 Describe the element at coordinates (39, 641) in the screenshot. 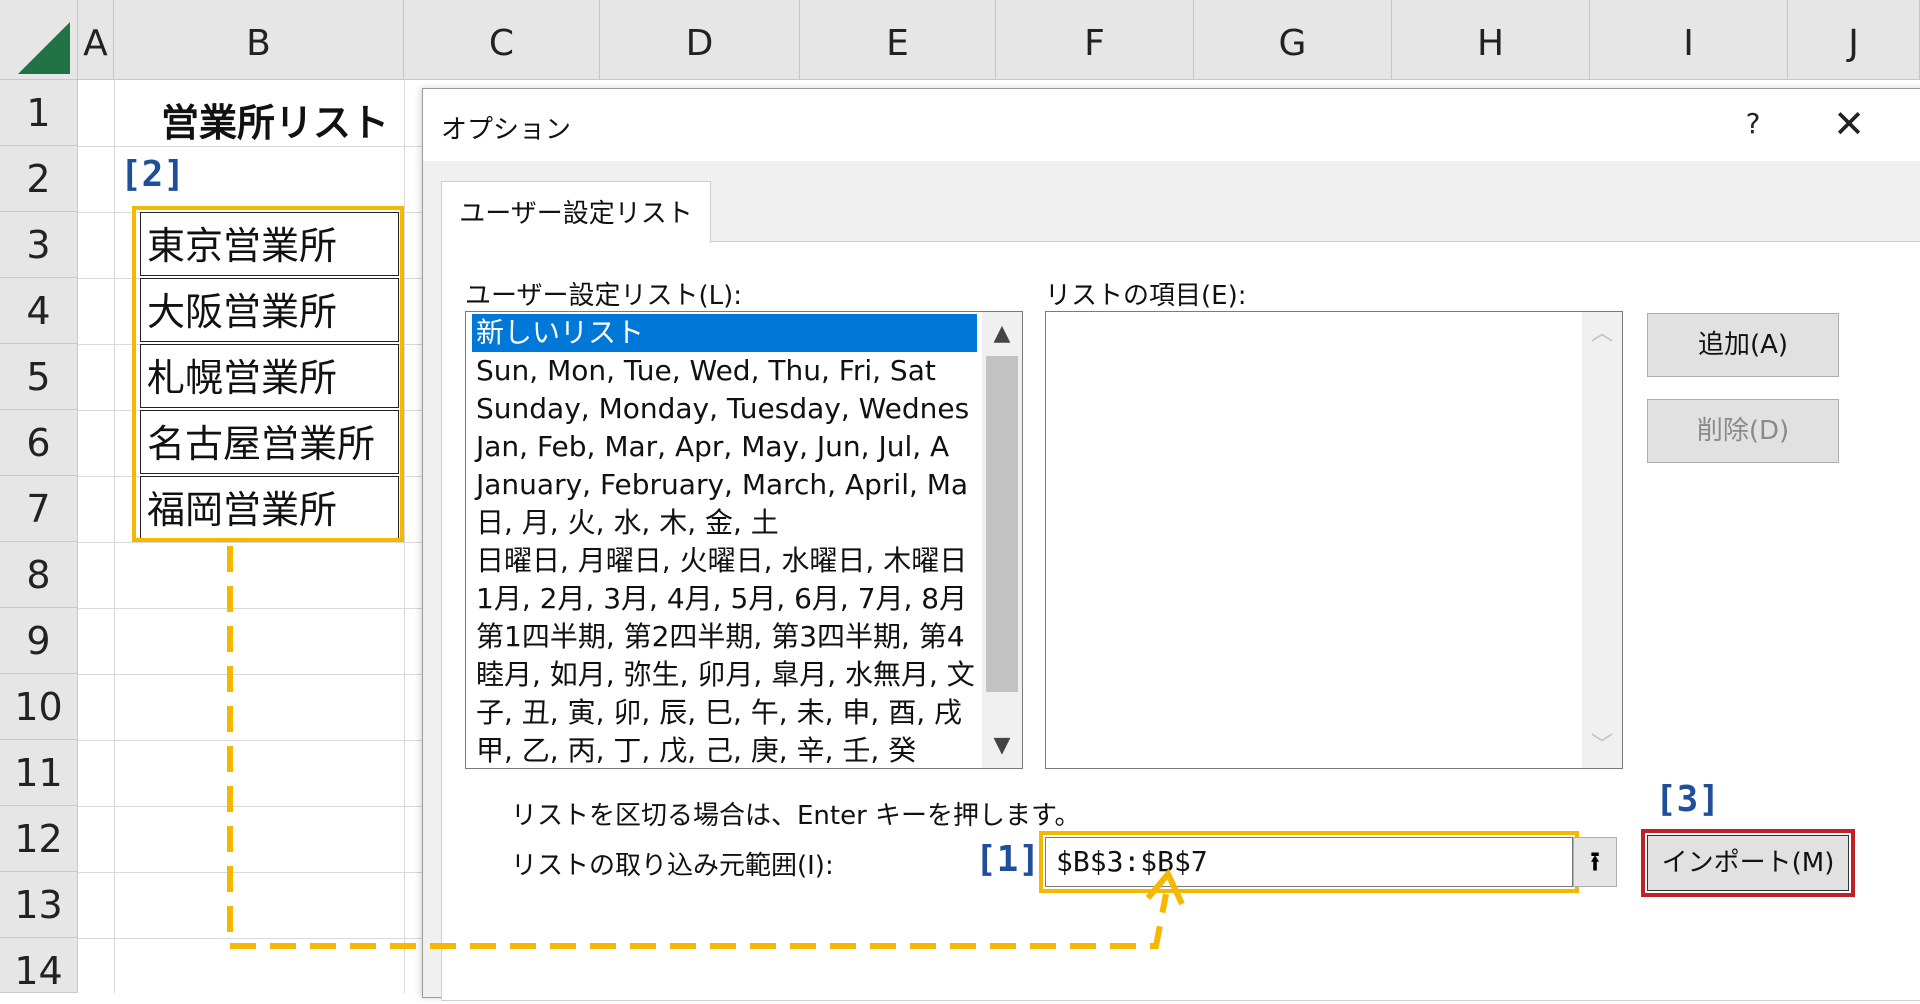

I see `row-header-9: 9` at that location.